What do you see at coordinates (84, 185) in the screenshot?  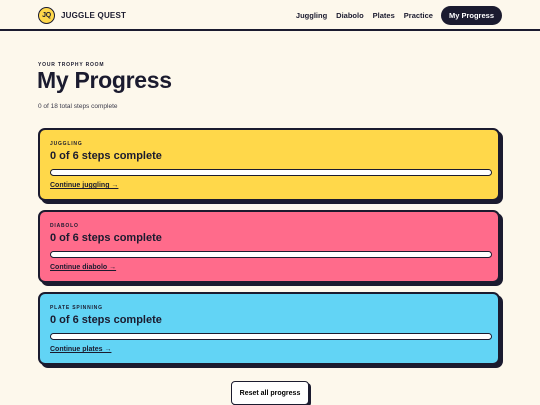 I see `continue-juggling-link: Continue juggling →` at bounding box center [84, 185].